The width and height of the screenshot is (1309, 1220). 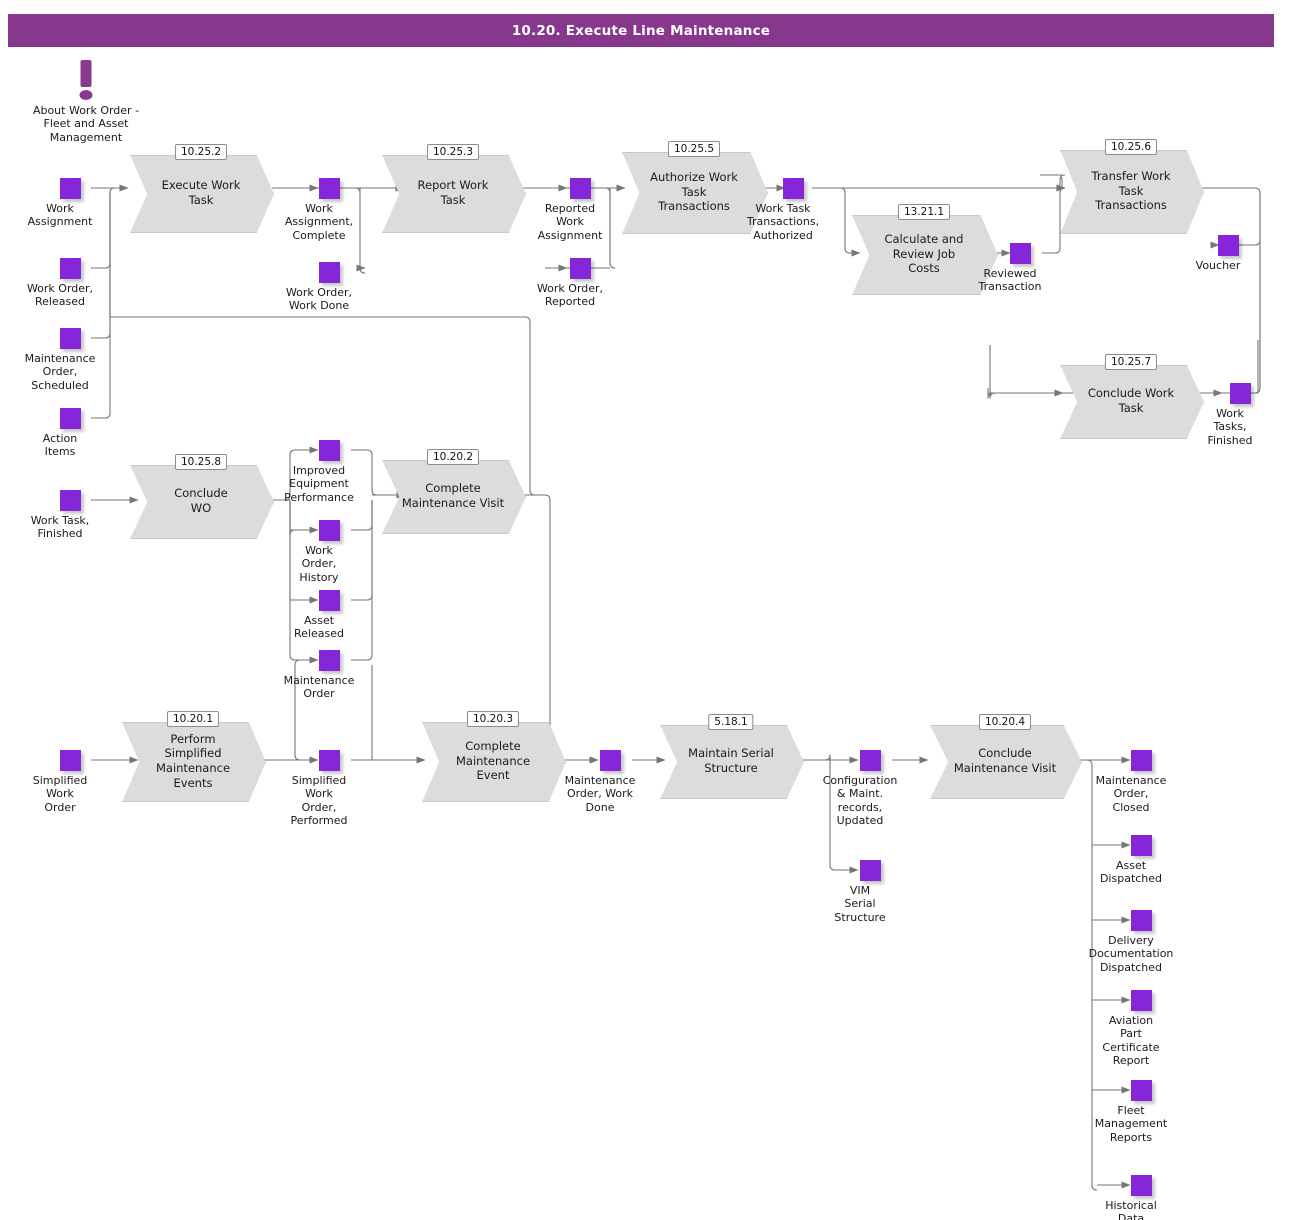 I want to click on entity-label: Voucher, so click(x=1218, y=265).